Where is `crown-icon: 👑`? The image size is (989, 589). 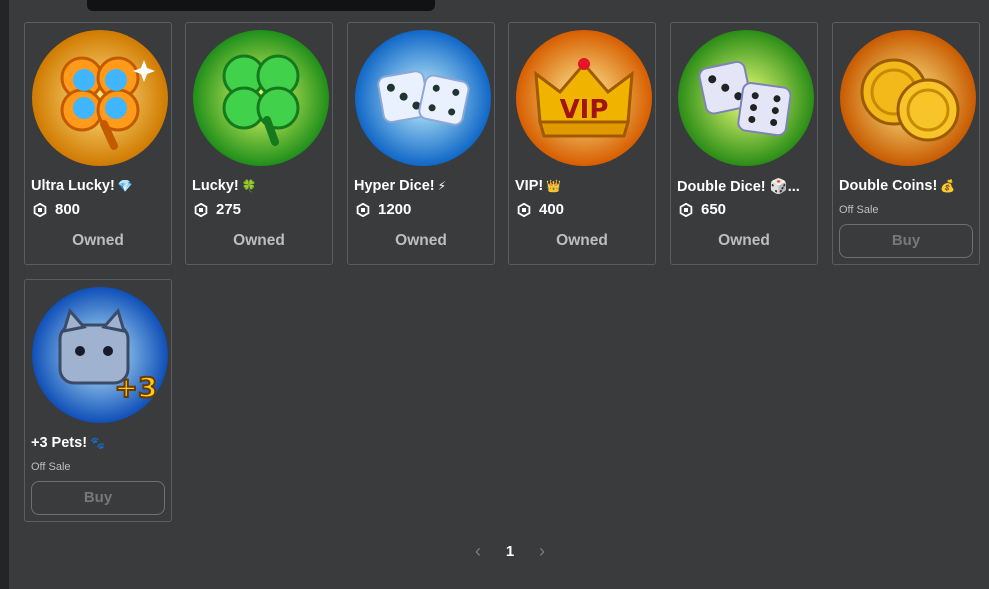
crown-icon: 👑 is located at coordinates (554, 186).